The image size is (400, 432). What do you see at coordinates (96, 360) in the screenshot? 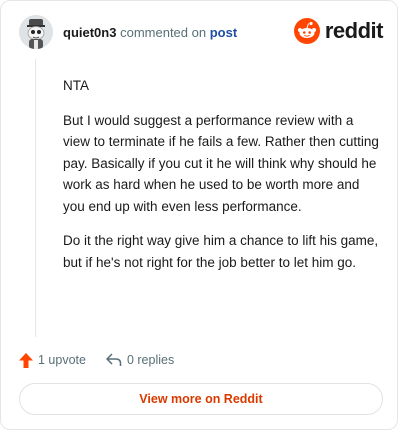
I see `comment-actions: 1 upvote 0 replies` at bounding box center [96, 360].